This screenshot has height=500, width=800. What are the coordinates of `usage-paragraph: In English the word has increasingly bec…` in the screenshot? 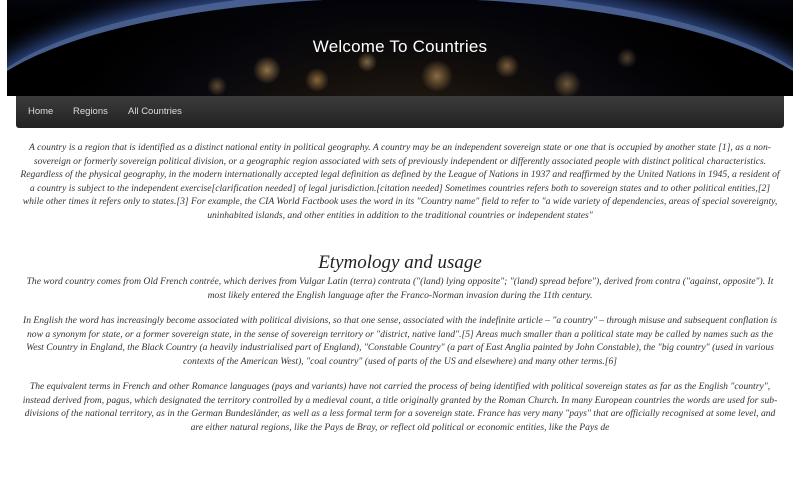 It's located at (400, 341).